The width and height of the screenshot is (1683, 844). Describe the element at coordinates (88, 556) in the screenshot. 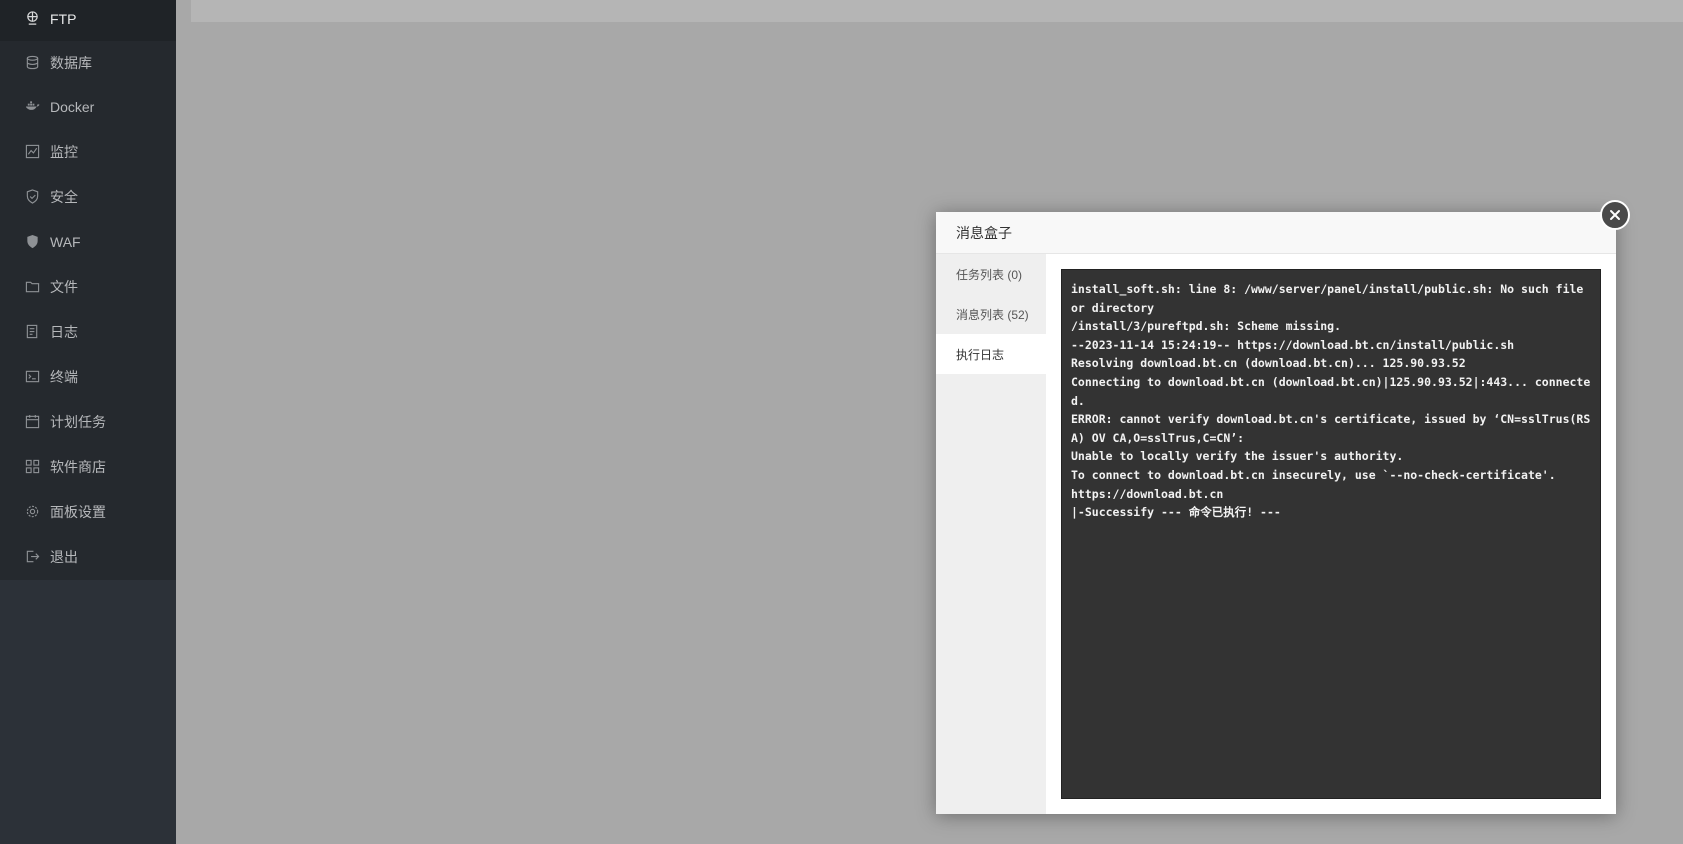

I see `sidebar-item-logout: 退出` at that location.